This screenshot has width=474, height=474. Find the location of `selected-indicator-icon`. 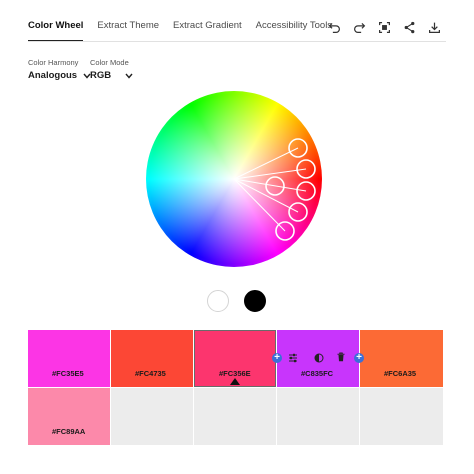

selected-indicator-icon is located at coordinates (235, 381).